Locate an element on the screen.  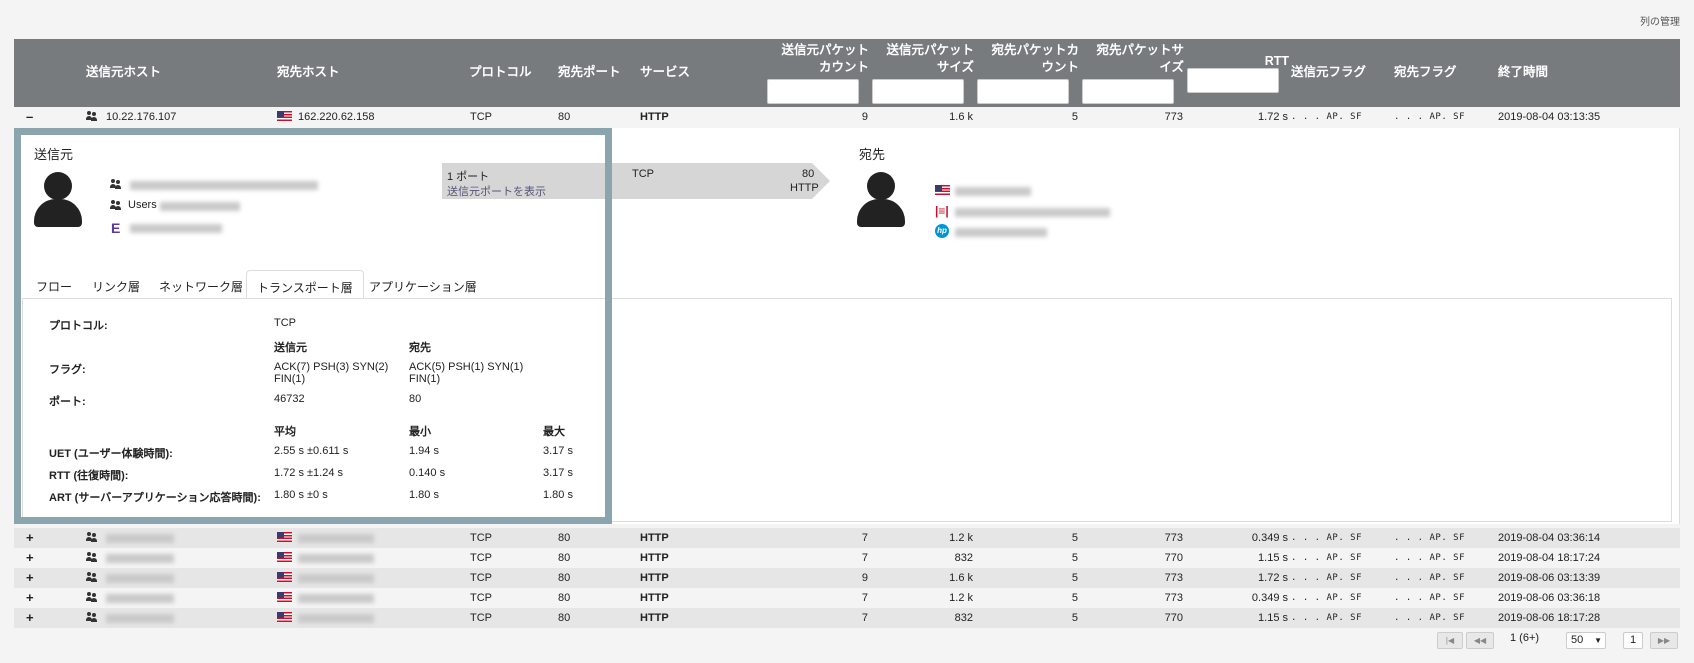
col-src-pkt-size: 送信元パケット サイズ is located at coordinates (914, 59).